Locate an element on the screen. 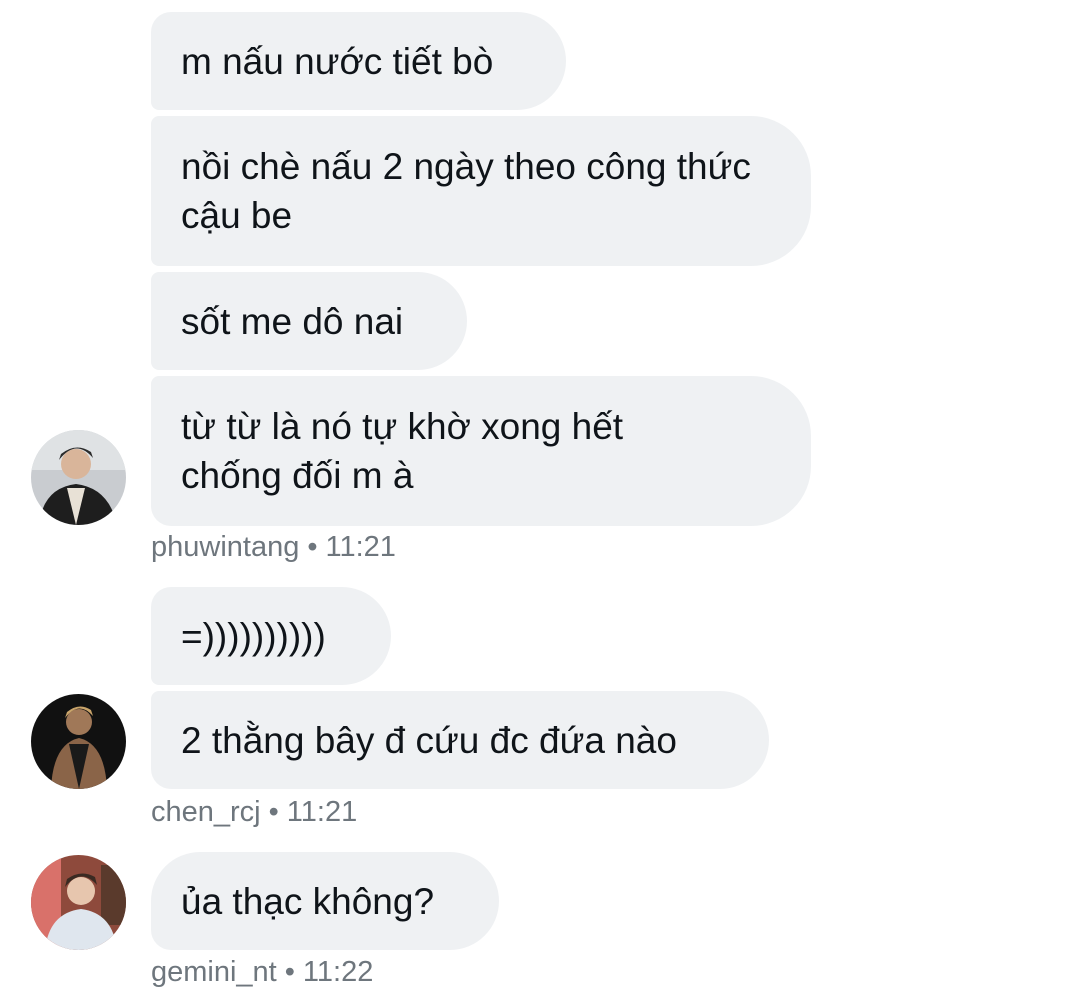 The height and width of the screenshot is (1002, 1080). username-label: gemini_nt is located at coordinates (214, 972).